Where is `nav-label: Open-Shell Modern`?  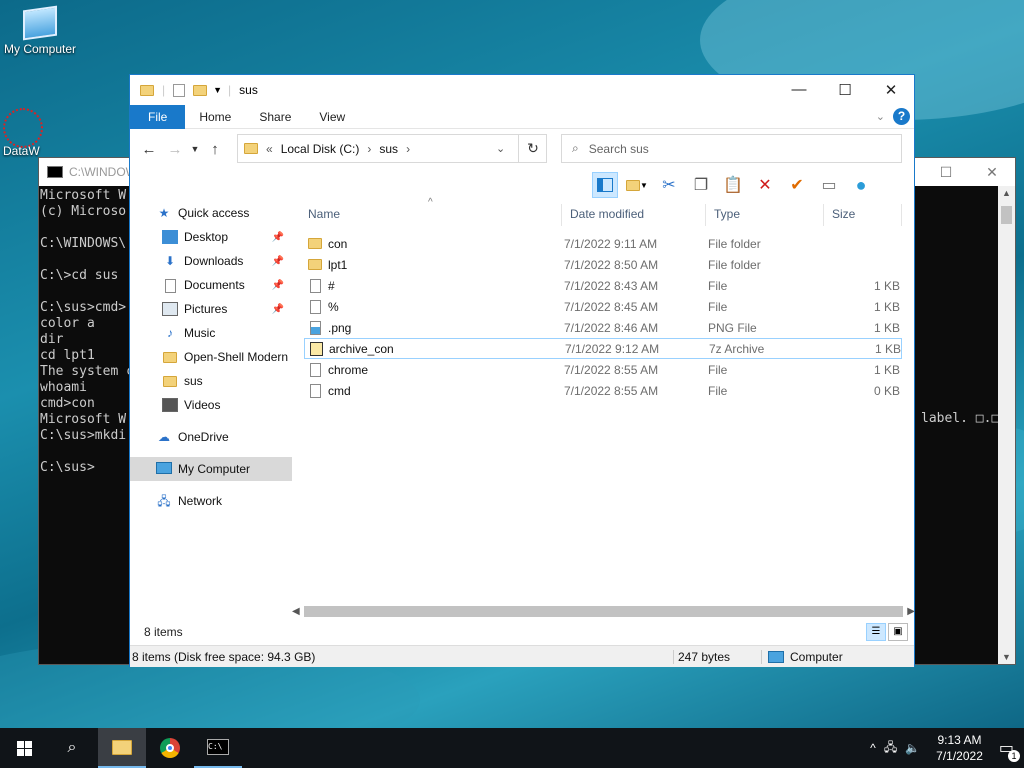 nav-label: Open-Shell Modern is located at coordinates (236, 357).